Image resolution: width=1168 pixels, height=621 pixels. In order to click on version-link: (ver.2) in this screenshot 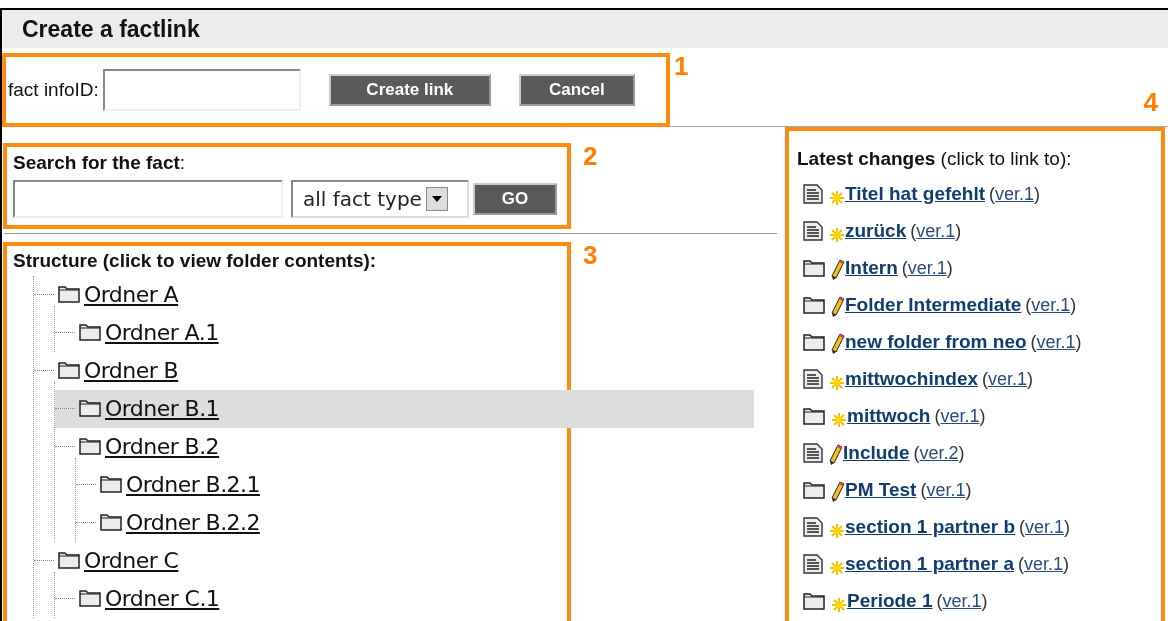, I will do `click(939, 453)`.